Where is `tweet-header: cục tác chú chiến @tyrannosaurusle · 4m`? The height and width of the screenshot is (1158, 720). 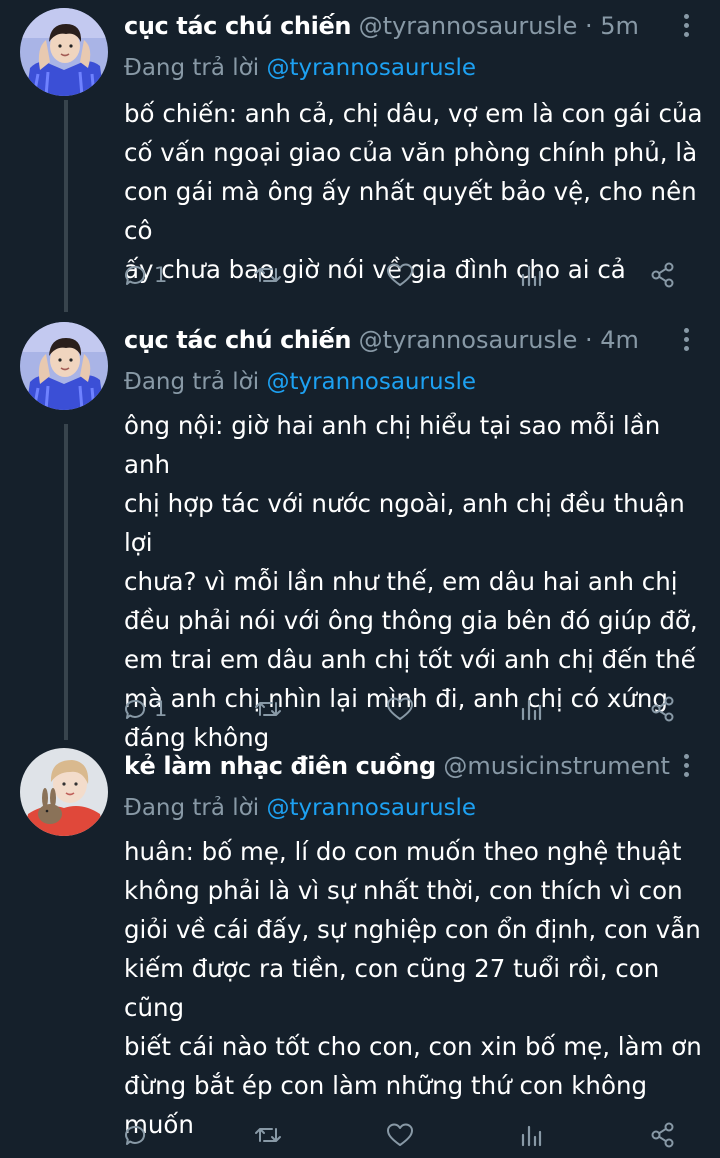
tweet-header: cục tác chú chiến @tyrannosaurusle · 4m is located at coordinates (399, 340).